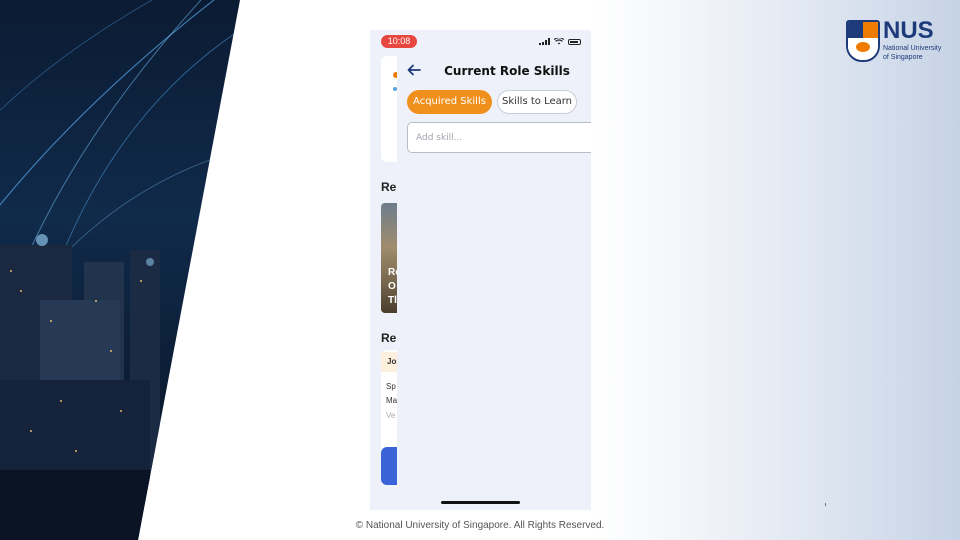 The width and height of the screenshot is (960, 540). Describe the element at coordinates (399, 41) in the screenshot. I see `status-time: 10:08` at that location.